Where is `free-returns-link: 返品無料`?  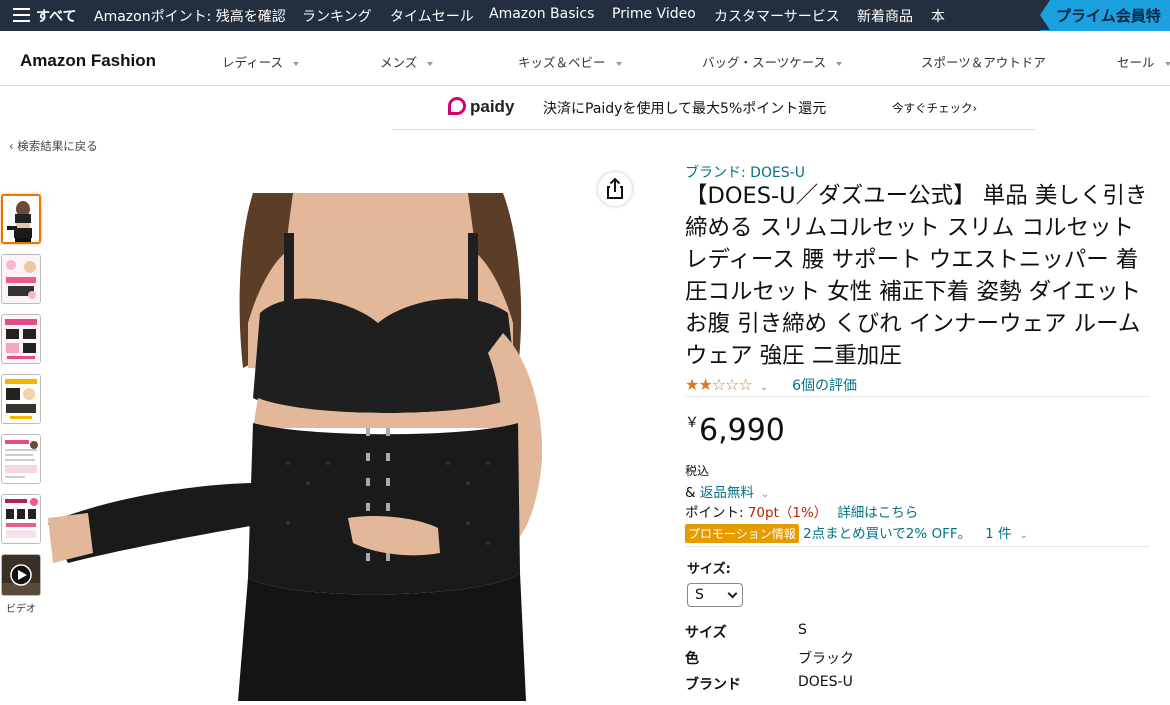 free-returns-link: 返品無料 is located at coordinates (727, 493).